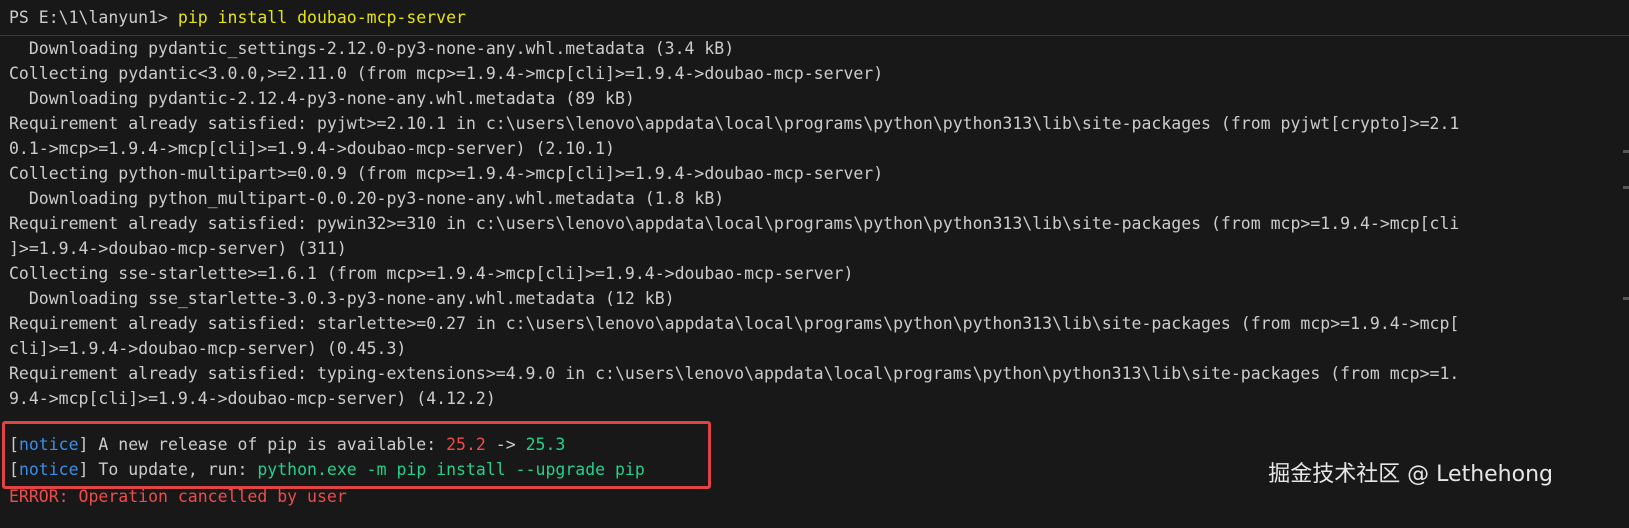 This screenshot has height=528, width=1629. I want to click on prompt-command: pip install doubao-mcp-server, so click(321, 17).